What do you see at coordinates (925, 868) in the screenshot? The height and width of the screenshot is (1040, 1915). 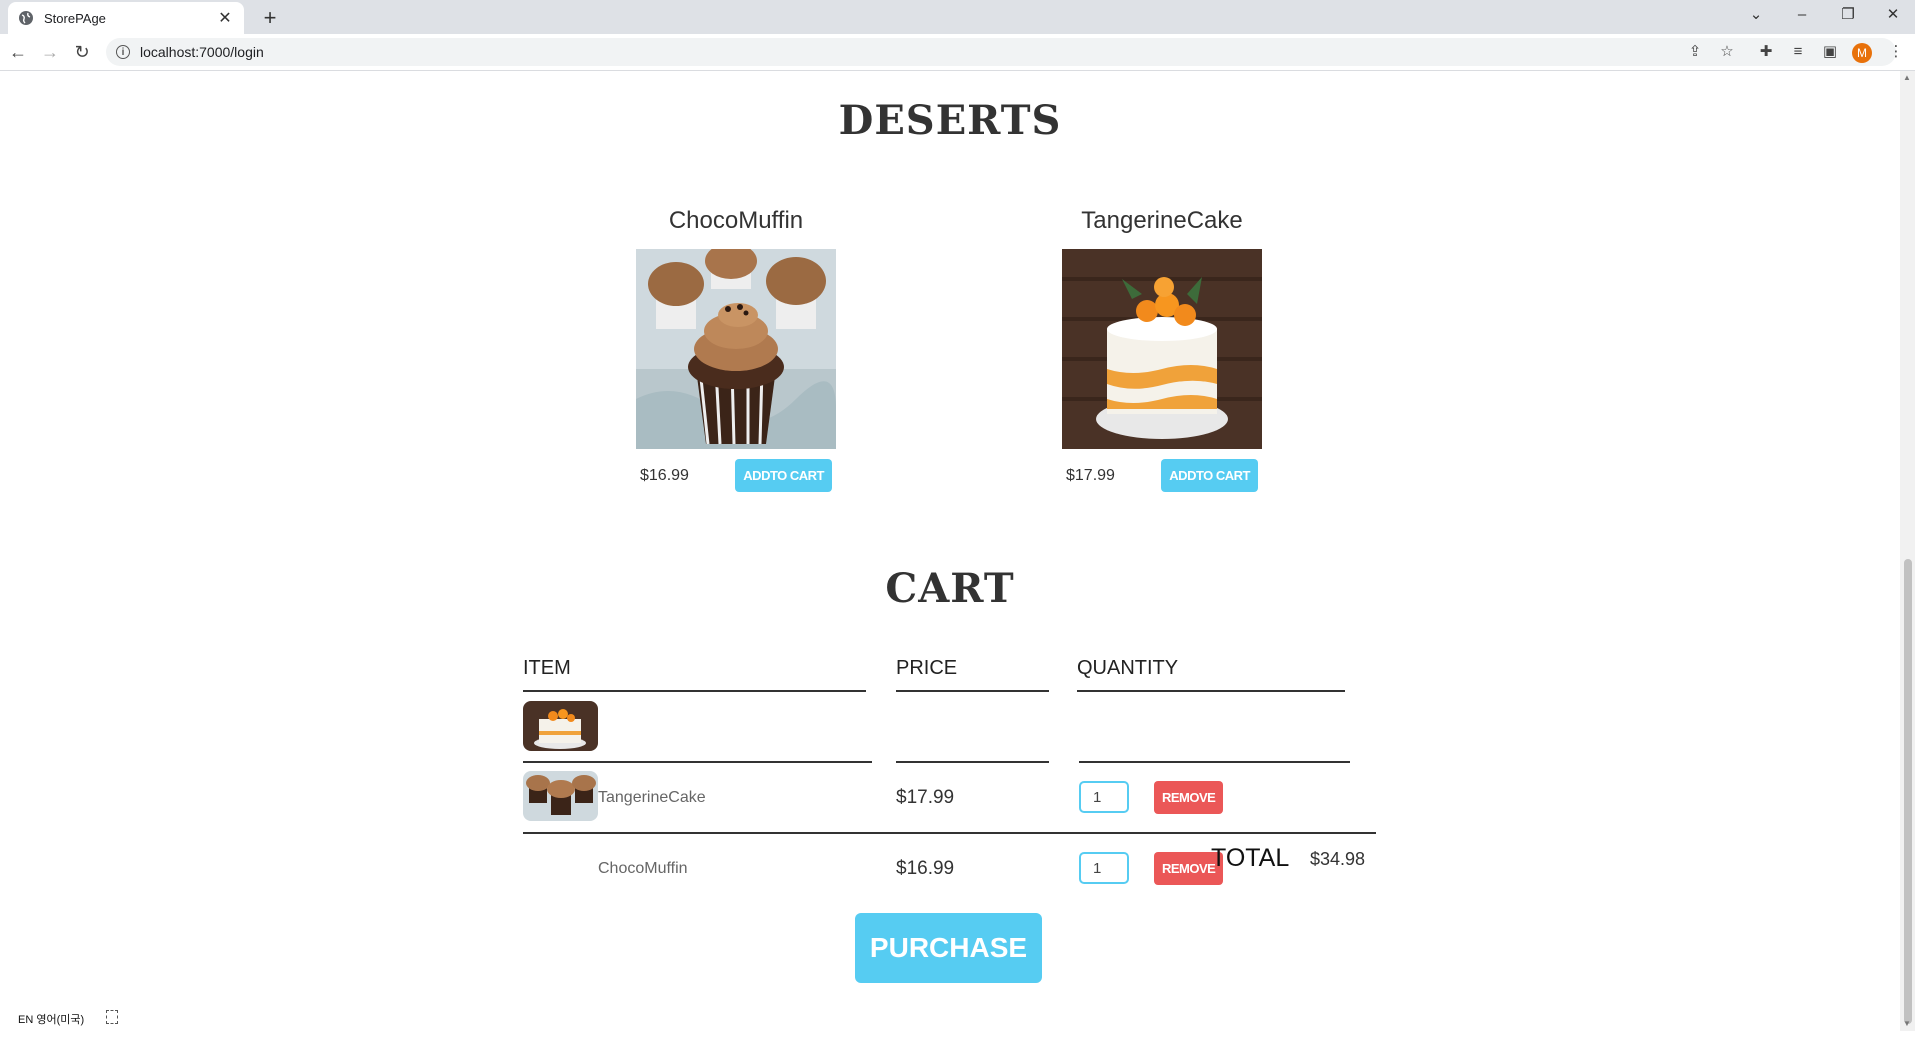 I see `cart-item-price: $16.99` at bounding box center [925, 868].